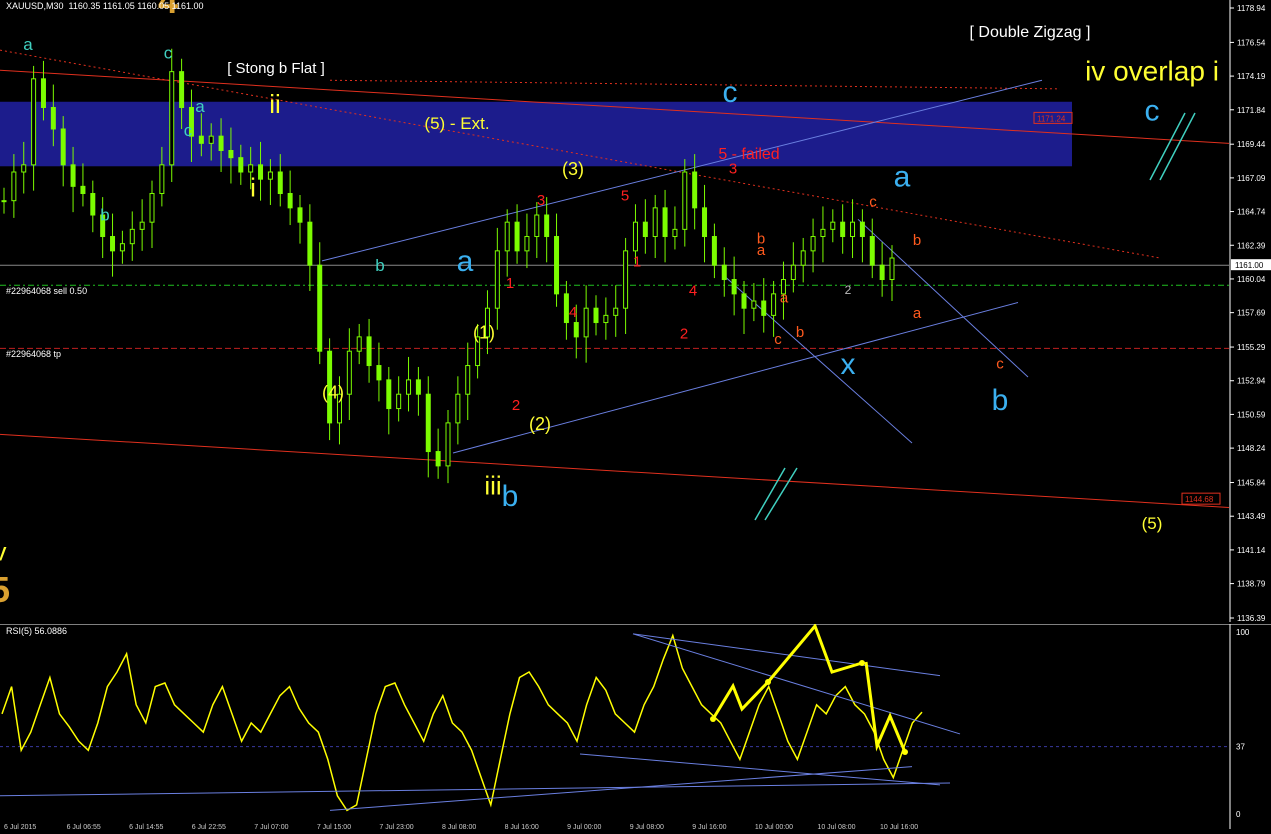 The image size is (1271, 834). Describe the element at coordinates (1251, 42) in the screenshot. I see `price-tick-label: 1176.54` at that location.